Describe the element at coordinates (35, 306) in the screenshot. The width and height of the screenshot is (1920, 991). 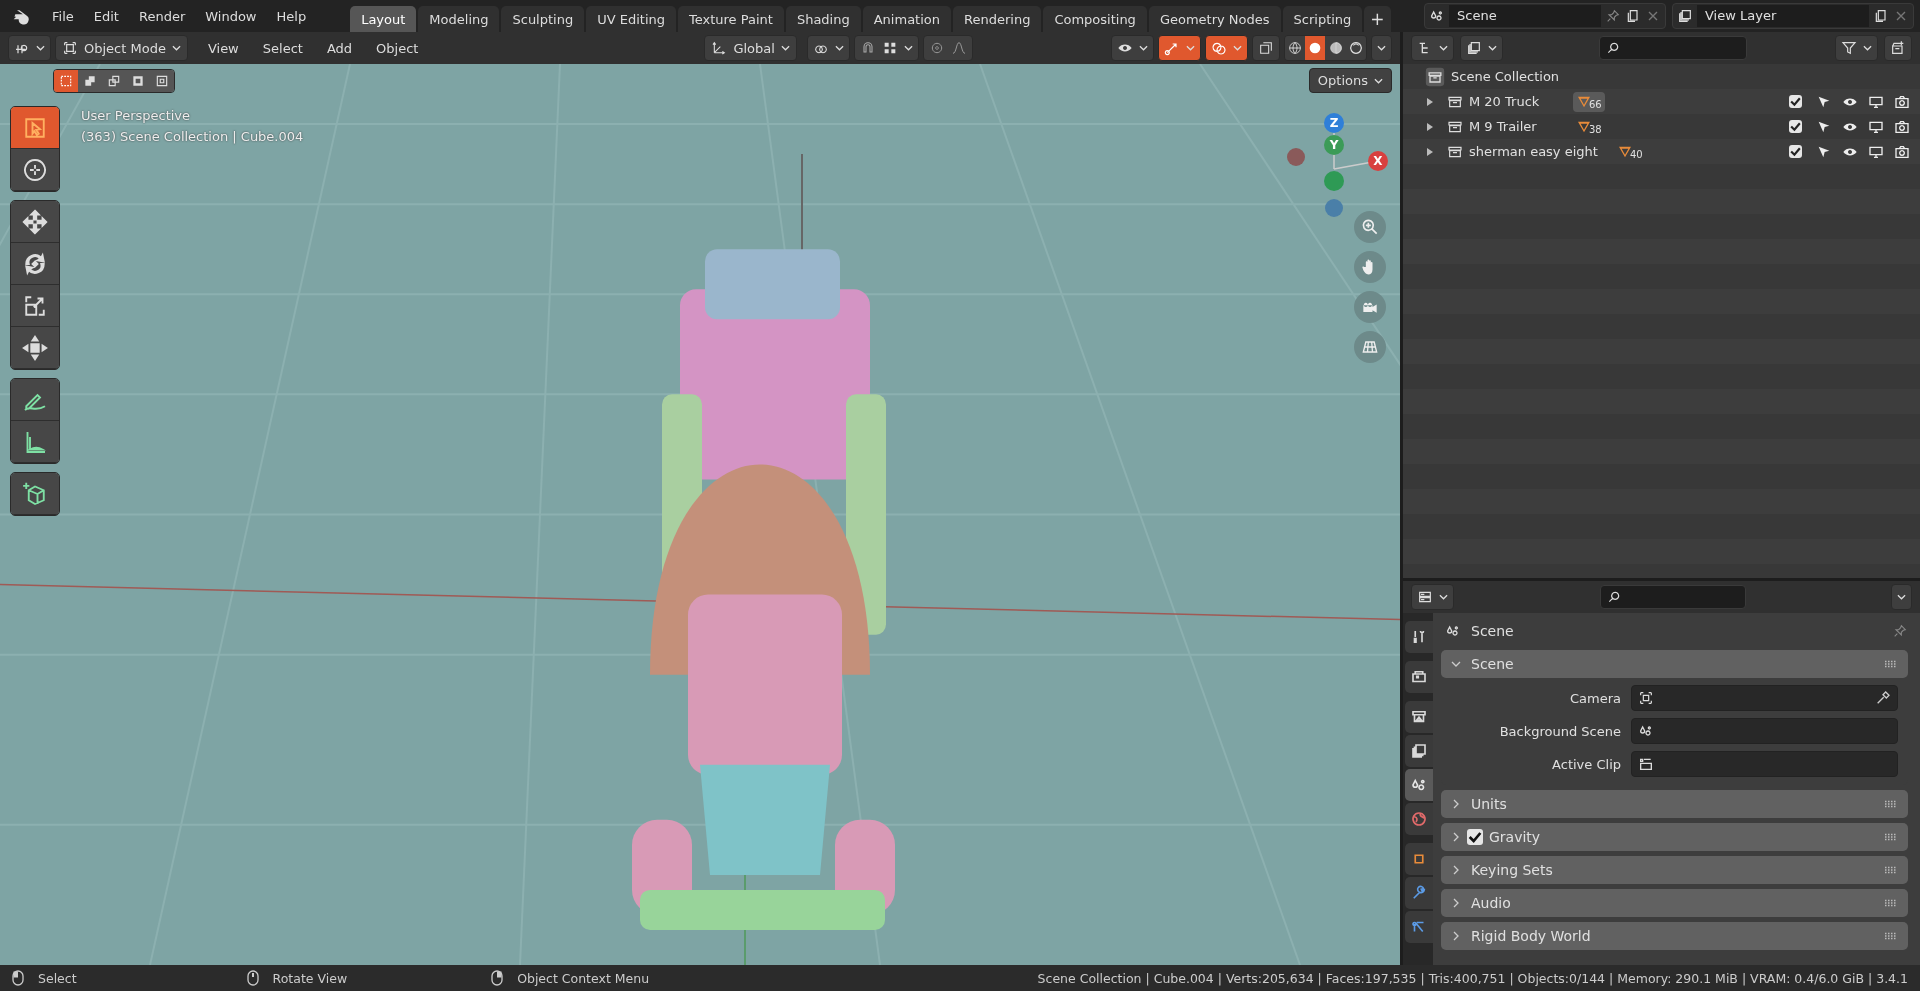
I see `scale-tool` at that location.